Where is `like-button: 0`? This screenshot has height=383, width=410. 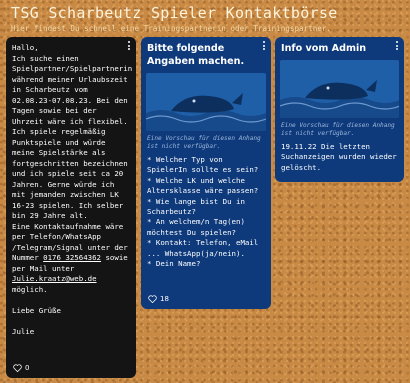
like-button: 0 is located at coordinates (21, 368).